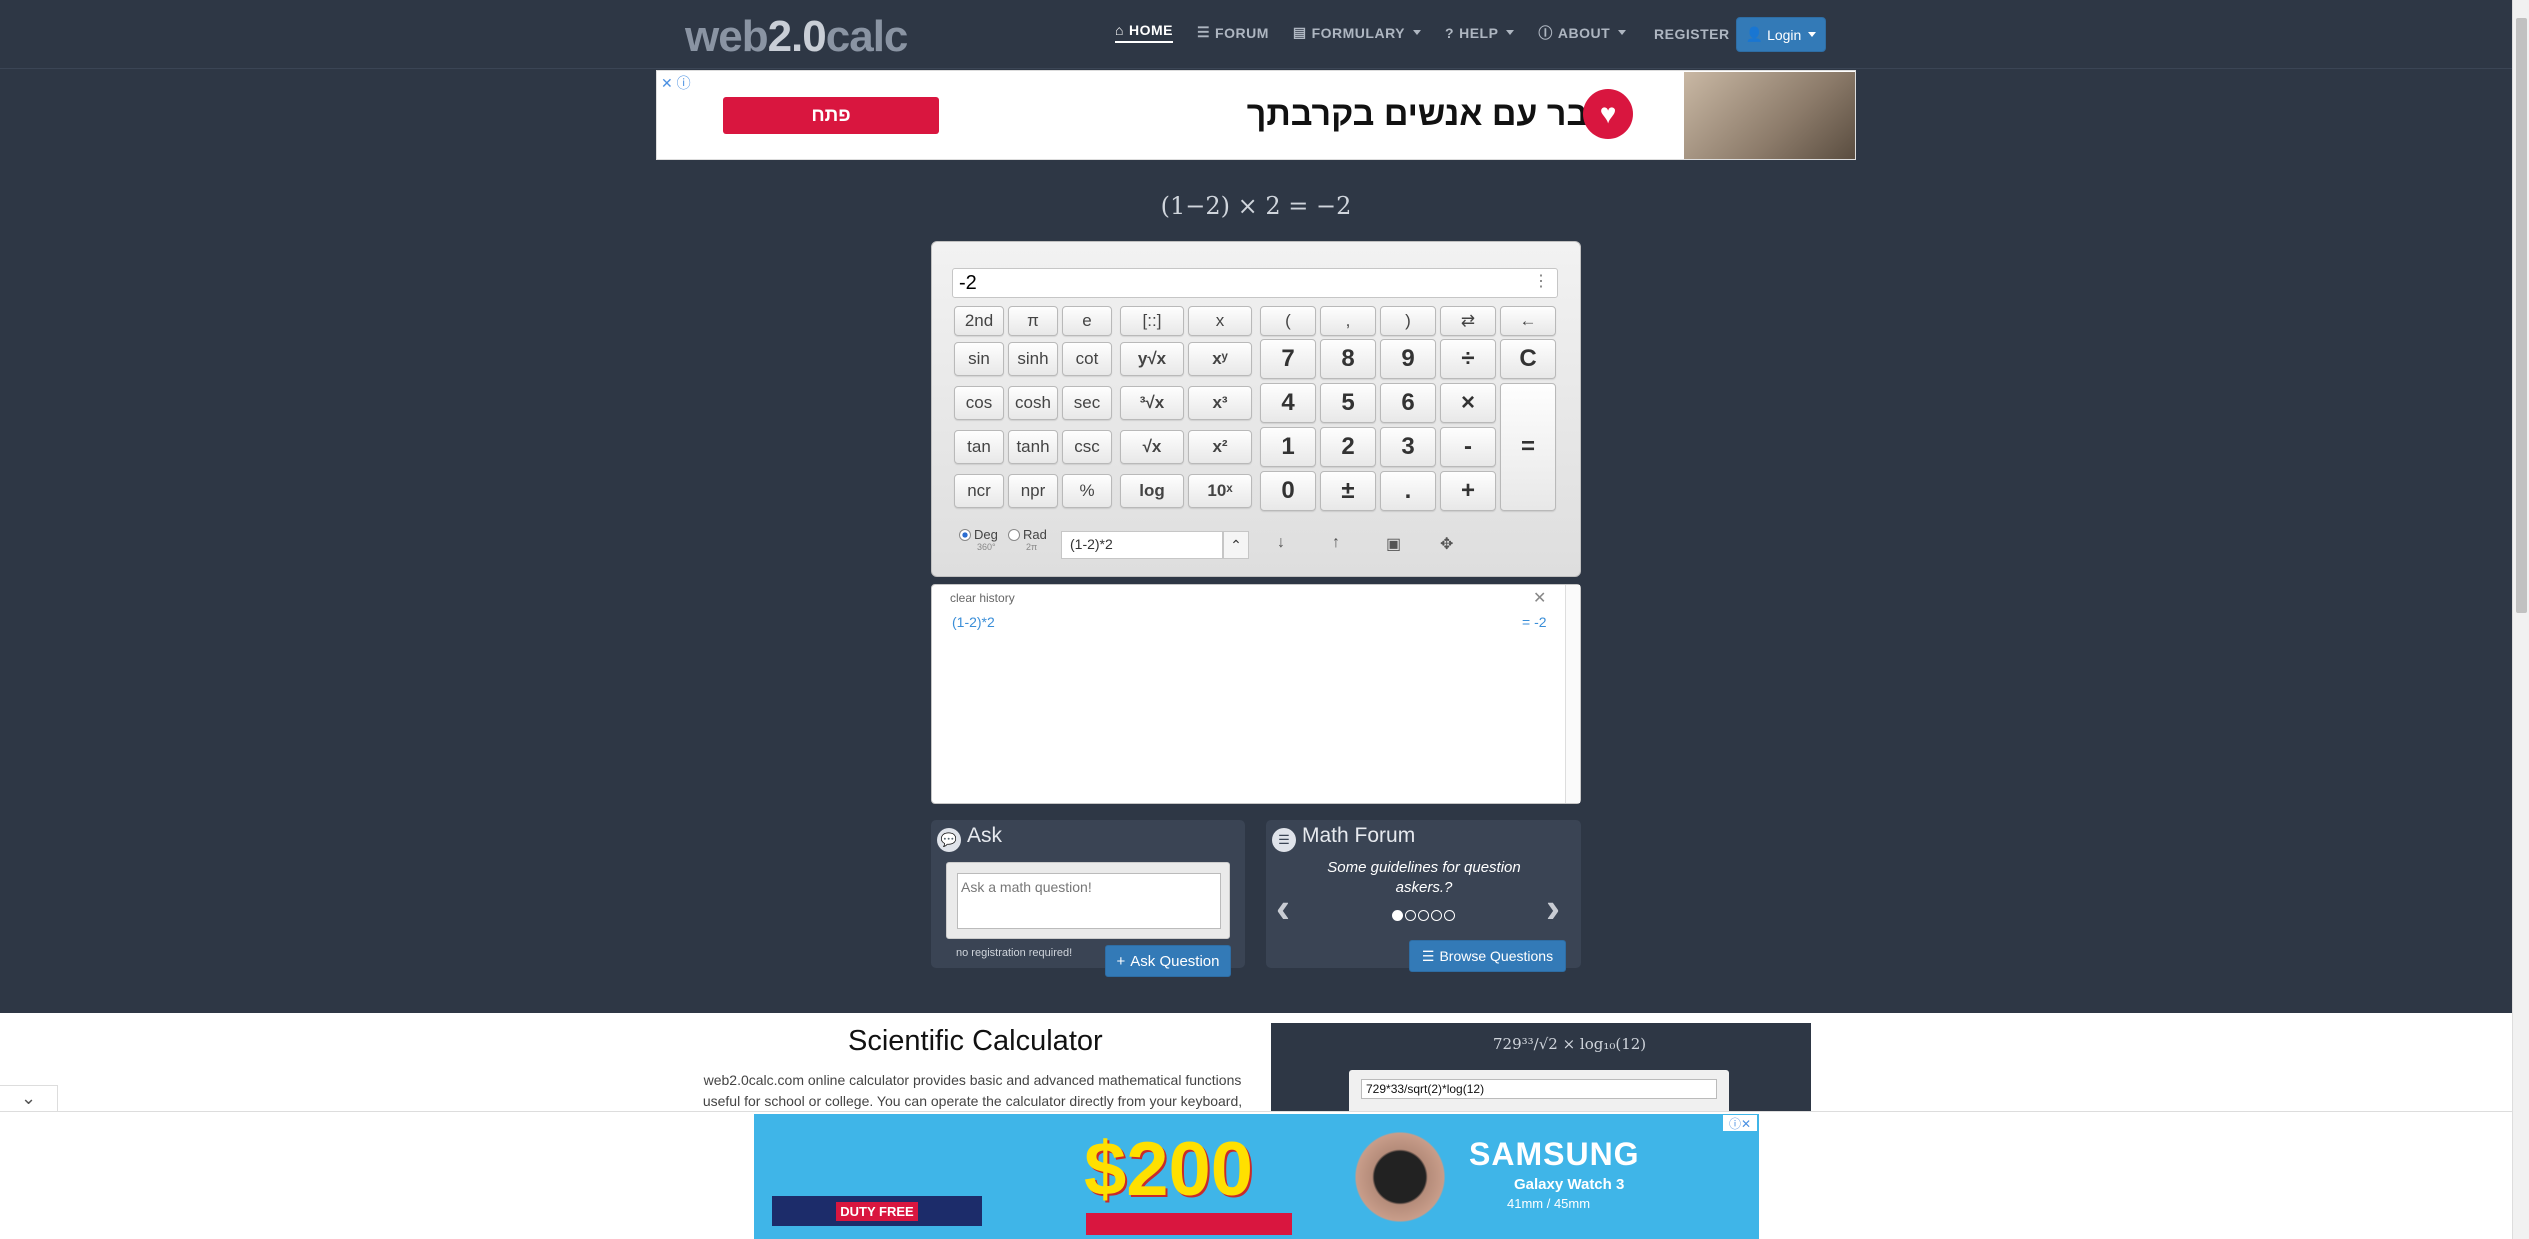 This screenshot has height=1239, width=2529. What do you see at coordinates (1408, 447) in the screenshot?
I see `key-3: 3` at bounding box center [1408, 447].